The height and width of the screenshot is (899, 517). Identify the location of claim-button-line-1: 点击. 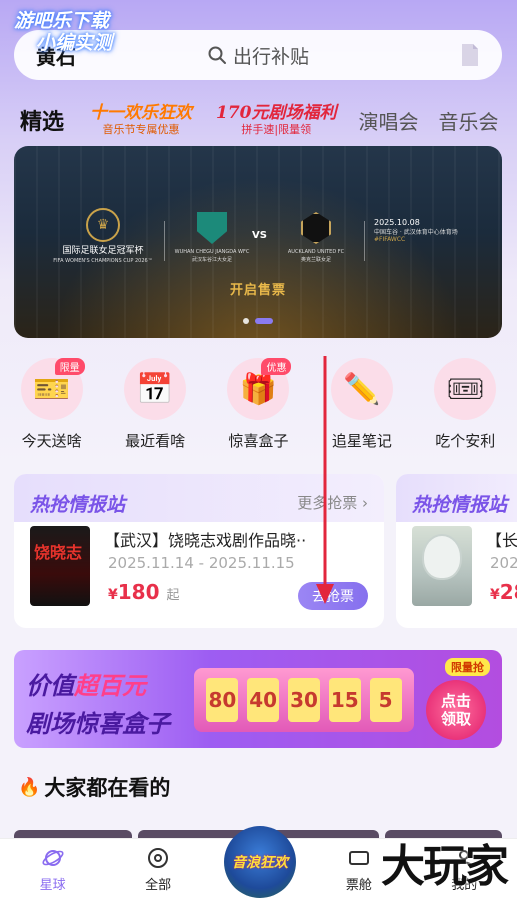
(455, 701).